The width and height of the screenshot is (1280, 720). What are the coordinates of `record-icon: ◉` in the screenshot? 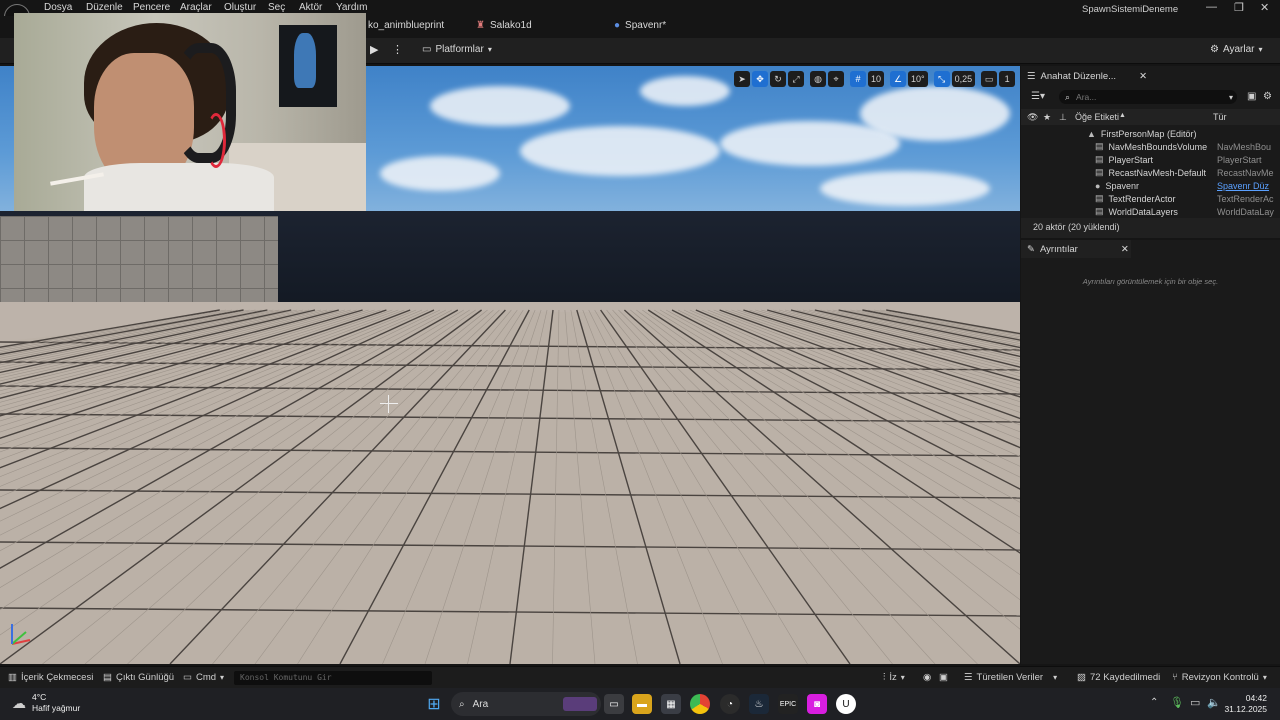 It's located at (927, 677).